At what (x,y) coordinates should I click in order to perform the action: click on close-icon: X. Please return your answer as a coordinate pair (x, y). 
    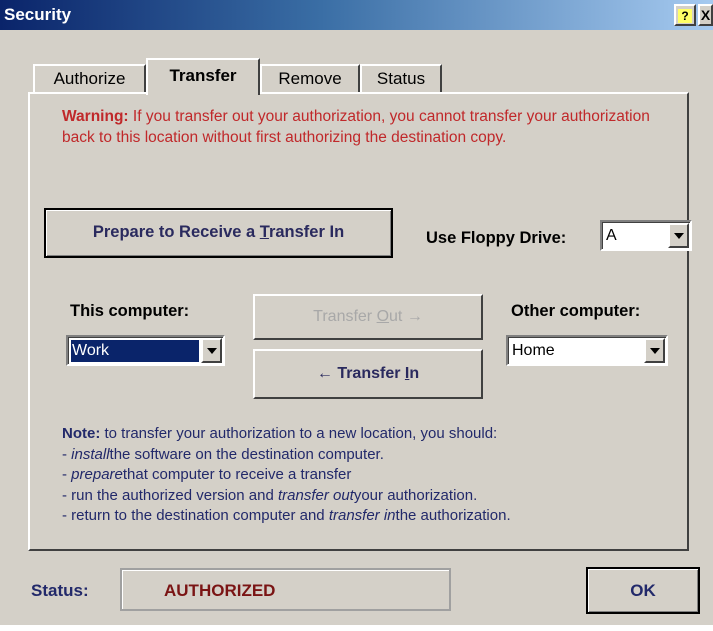
    Looking at the image, I should click on (705, 15).